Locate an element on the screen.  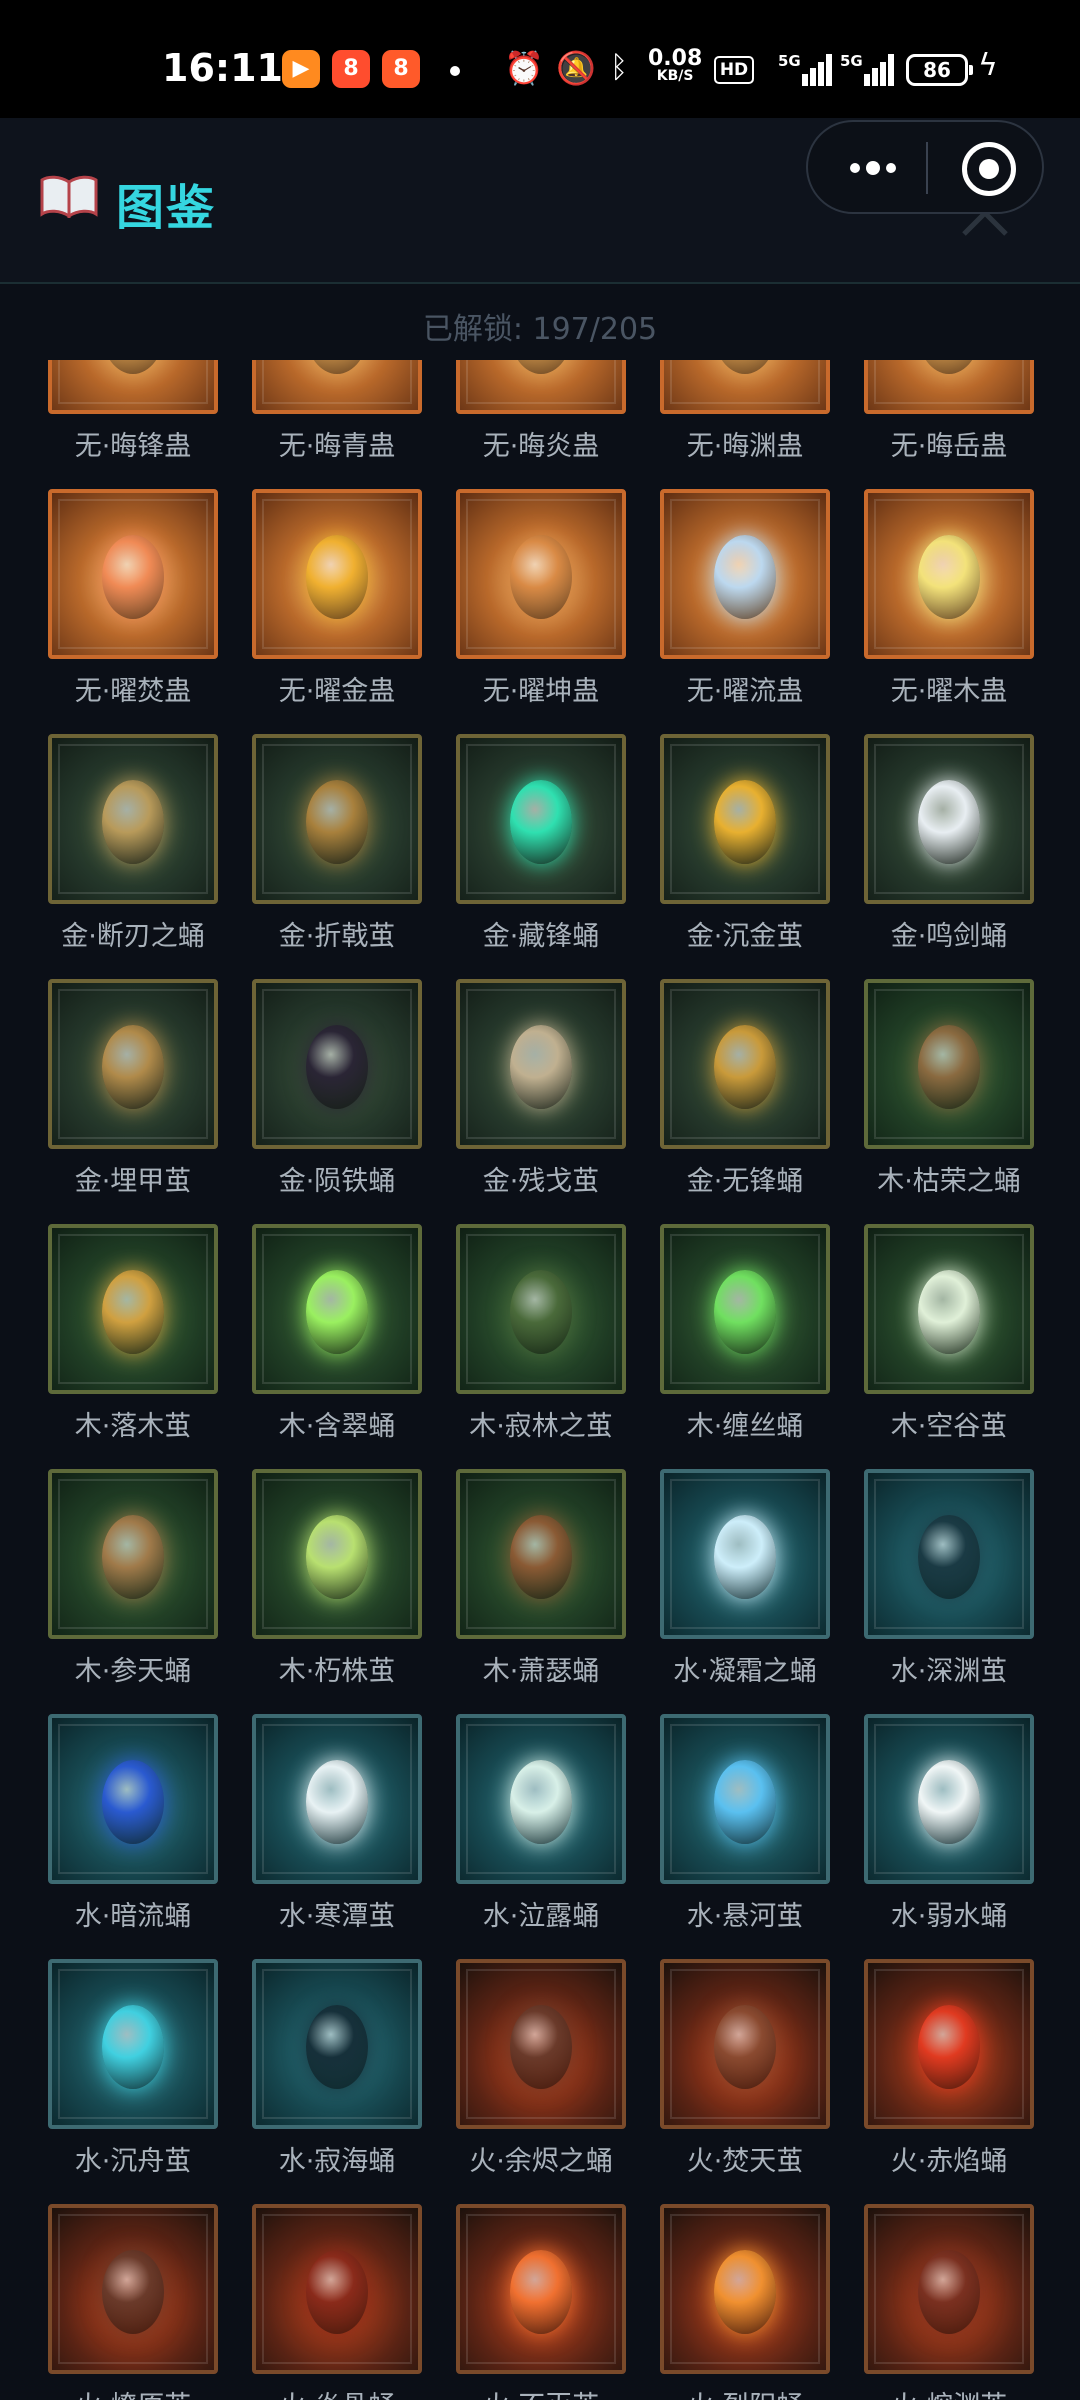
signal-icon-1: 5G is located at coordinates (805, 69).